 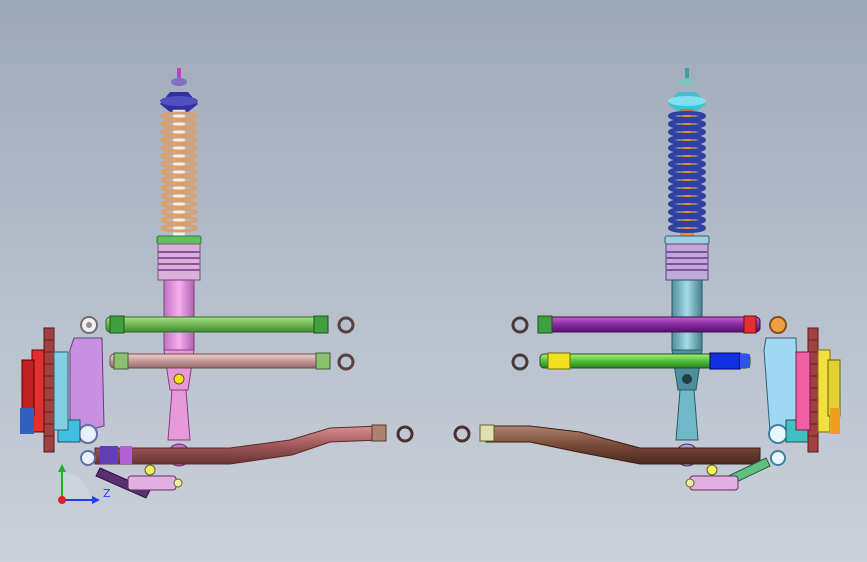 I want to click on right-mid-link, so click(x=631, y=361).